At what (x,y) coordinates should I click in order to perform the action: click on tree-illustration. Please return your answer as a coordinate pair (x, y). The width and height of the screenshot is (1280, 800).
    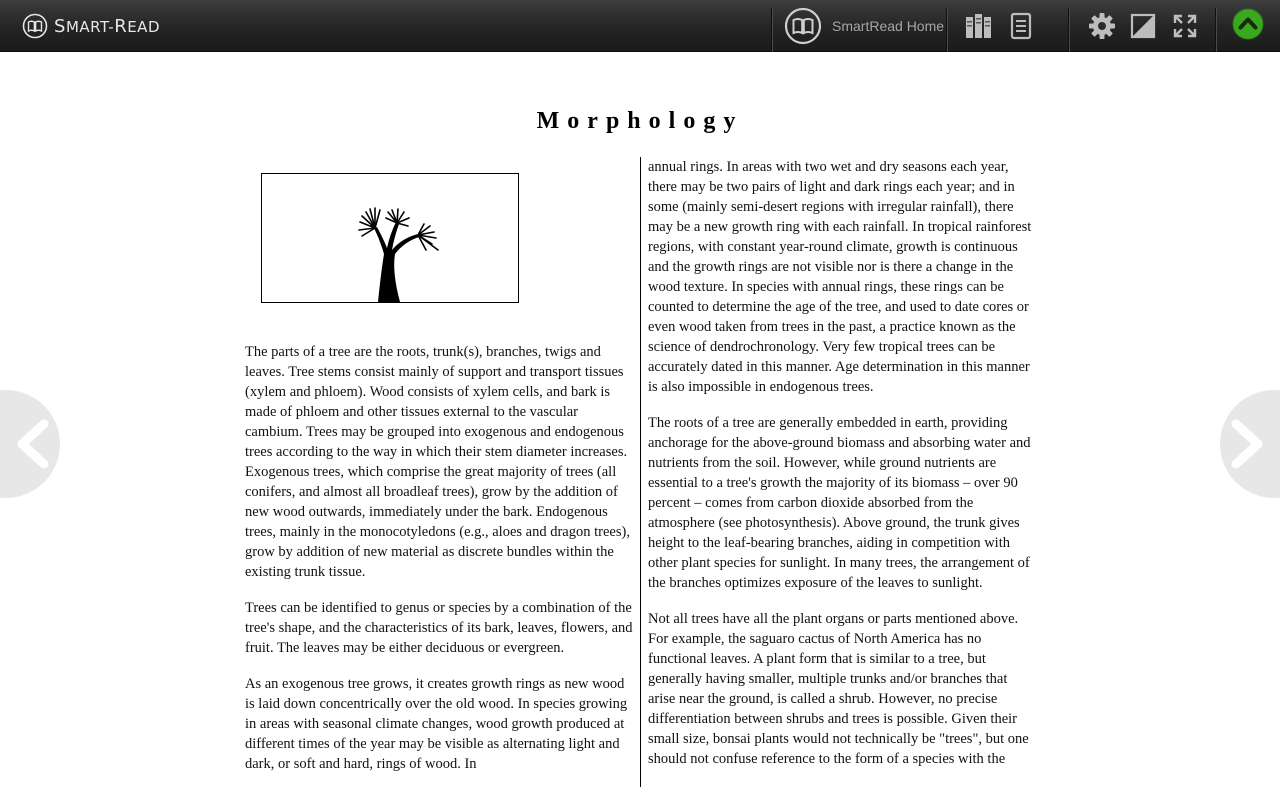
    Looking at the image, I should click on (398, 254).